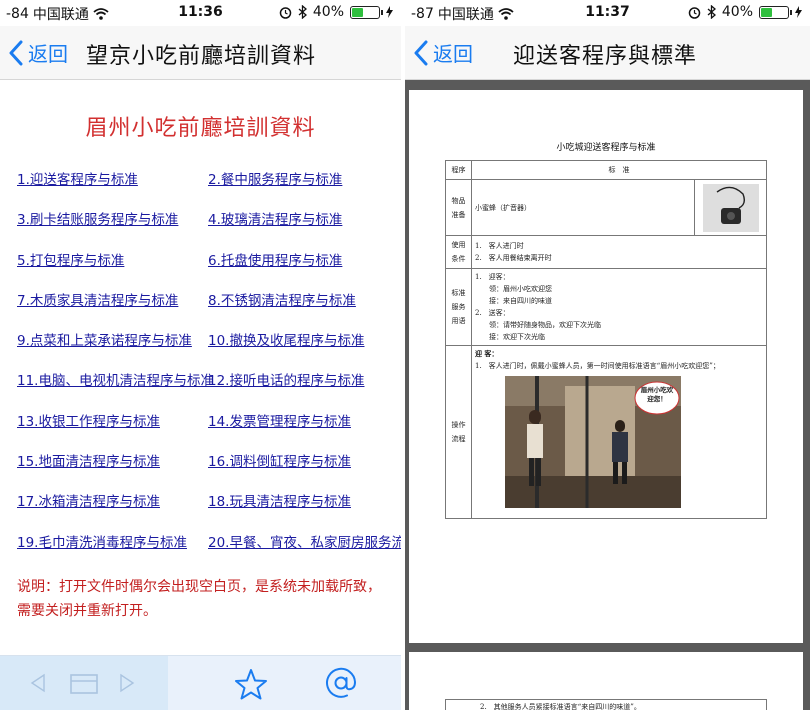  I want to click on navigation-bar: 返回 望京小吃前廳培訓資料, so click(200, 53).